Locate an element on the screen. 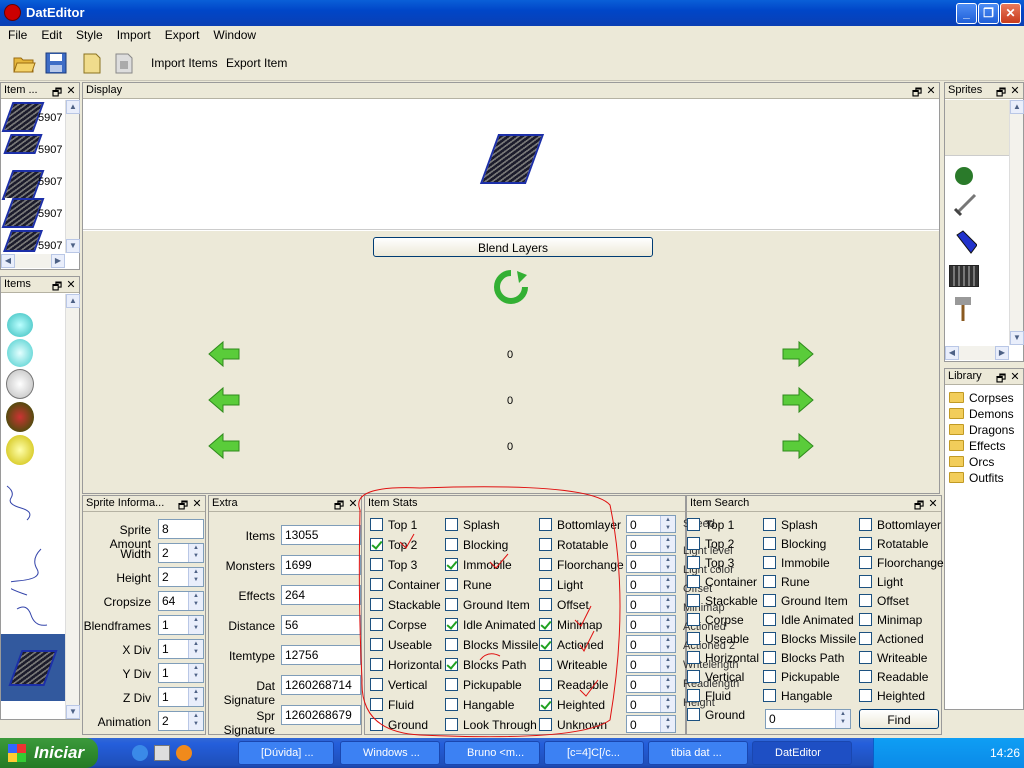  library-folder: Orcs is located at coordinates (971, 462).